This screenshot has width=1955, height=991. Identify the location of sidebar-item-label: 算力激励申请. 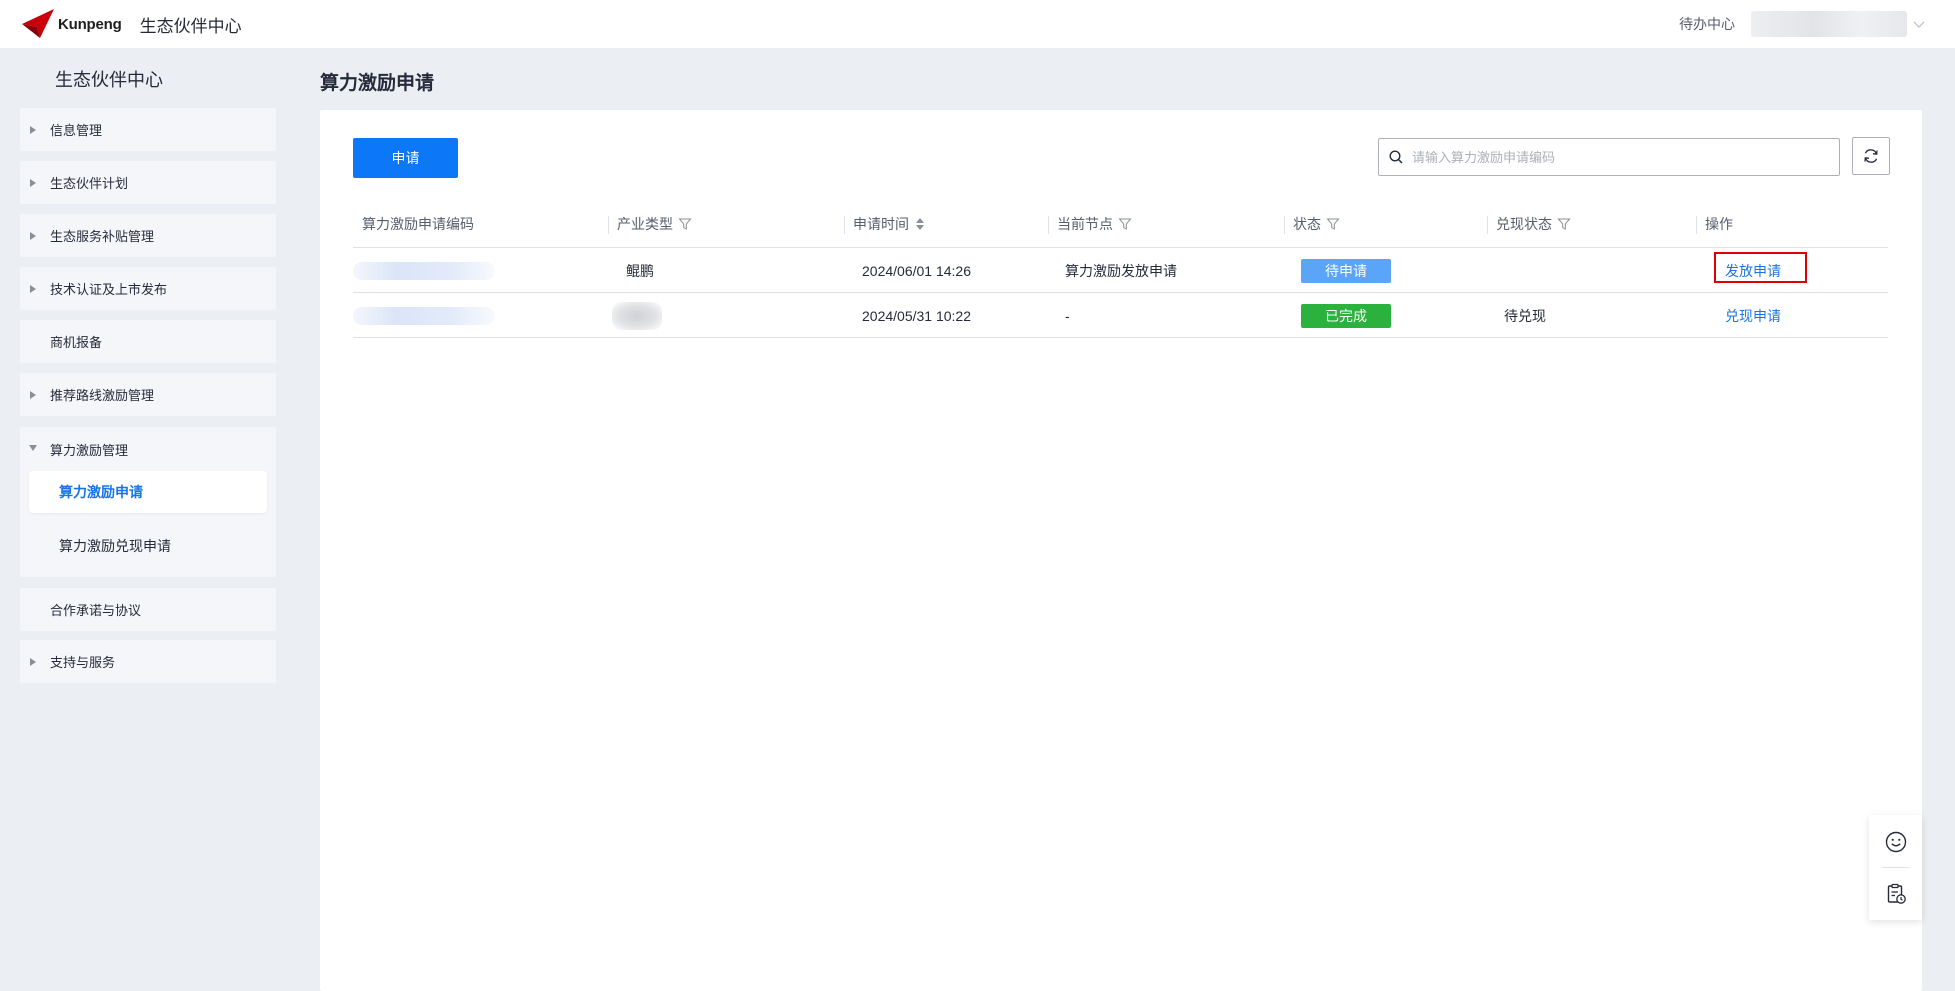
(101, 492).